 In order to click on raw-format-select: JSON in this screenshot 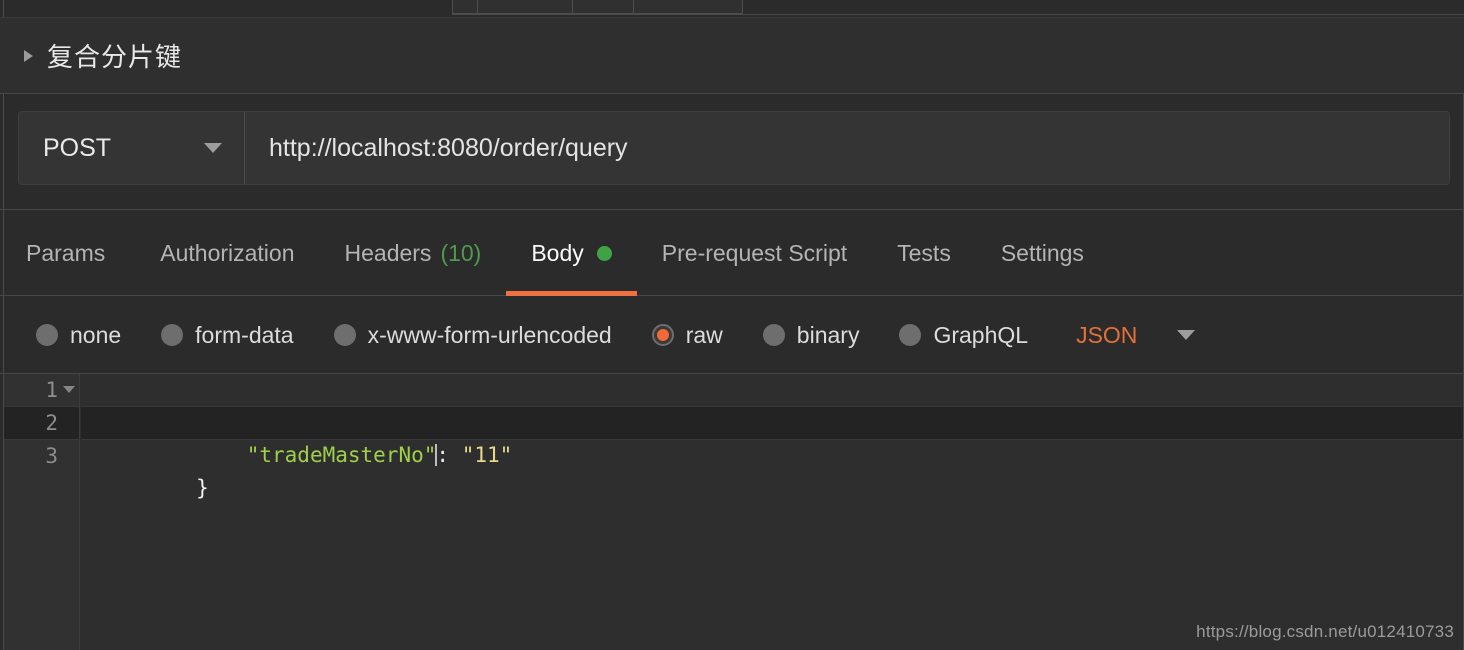, I will do `click(1136, 335)`.